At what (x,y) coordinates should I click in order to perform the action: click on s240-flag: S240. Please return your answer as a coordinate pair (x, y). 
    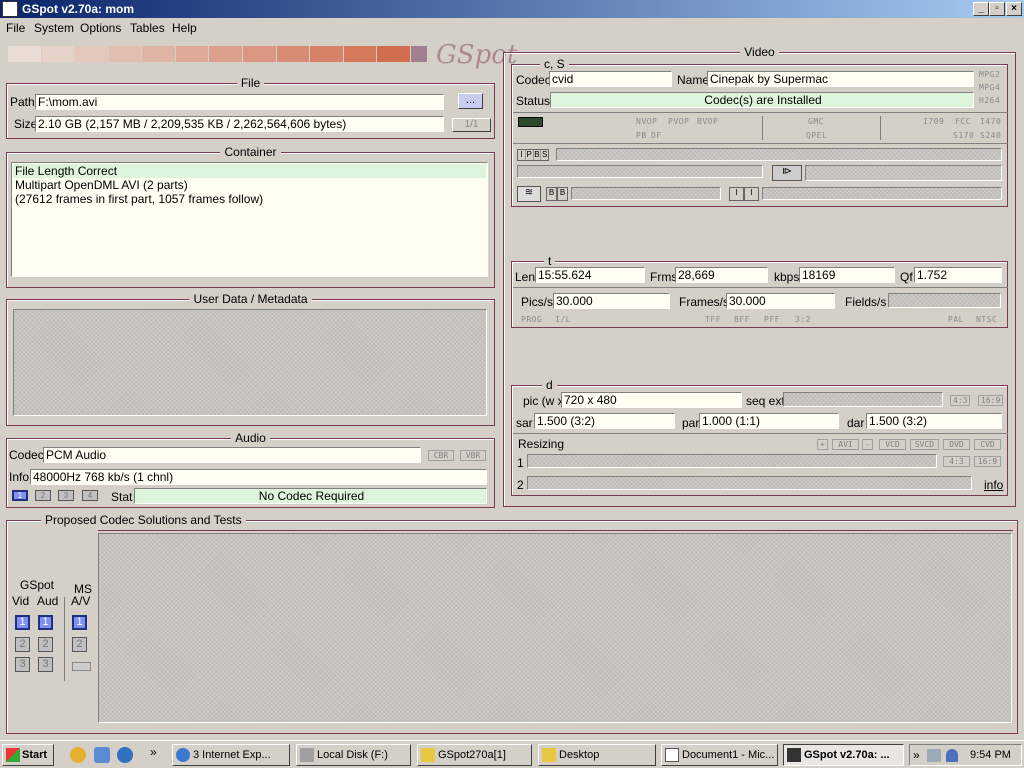
    Looking at the image, I should click on (991, 135).